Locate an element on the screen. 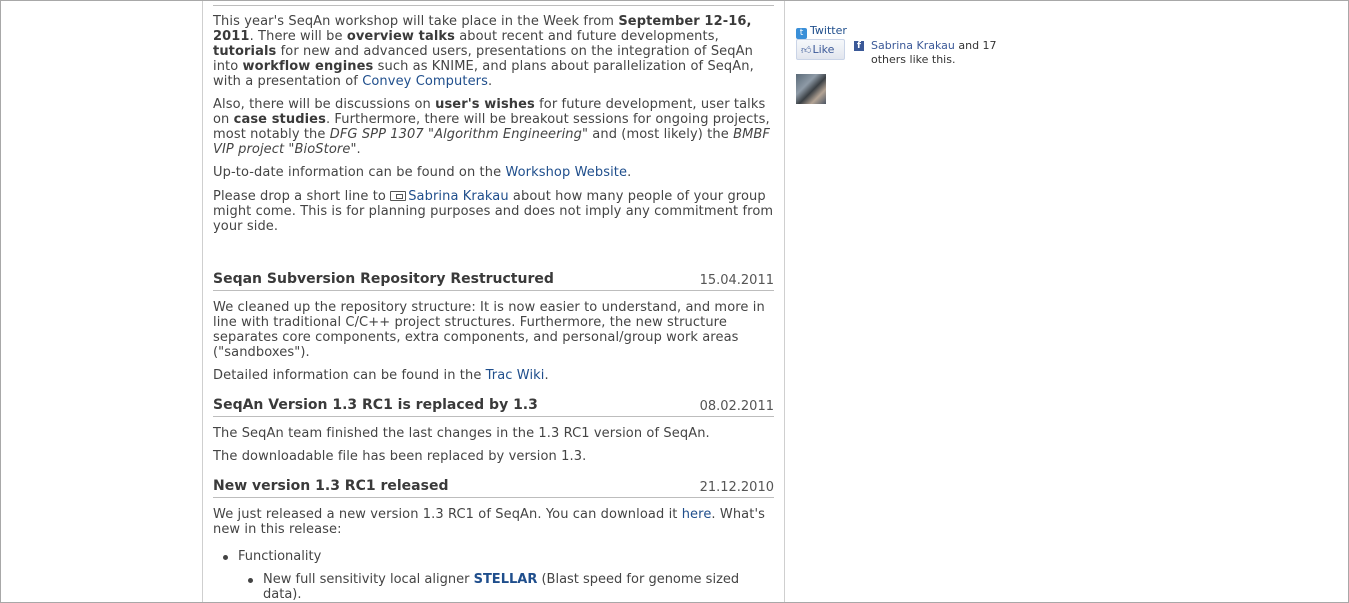 This screenshot has width=1349, height=603. liker-profile-link: Sabrina Krakau is located at coordinates (913, 45).